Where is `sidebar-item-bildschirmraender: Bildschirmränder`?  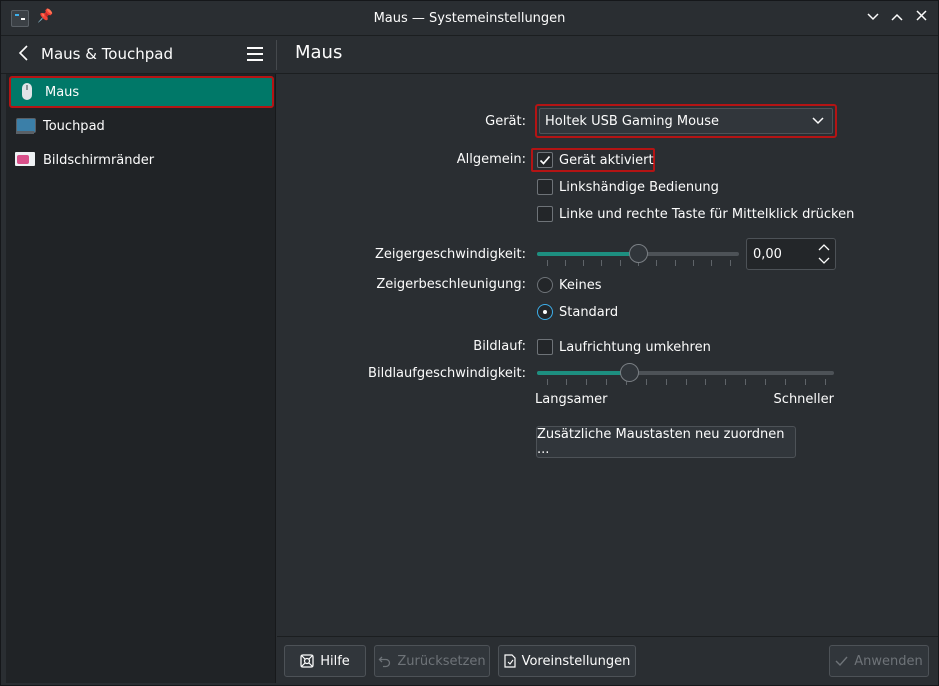
sidebar-item-bildschirmraender: Bildschirmränder is located at coordinates (141, 160).